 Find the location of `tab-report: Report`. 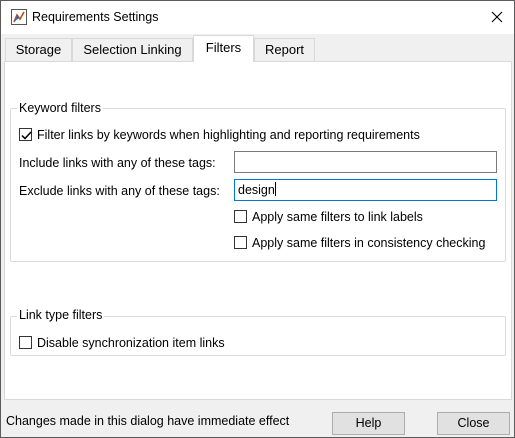

tab-report: Report is located at coordinates (284, 50).